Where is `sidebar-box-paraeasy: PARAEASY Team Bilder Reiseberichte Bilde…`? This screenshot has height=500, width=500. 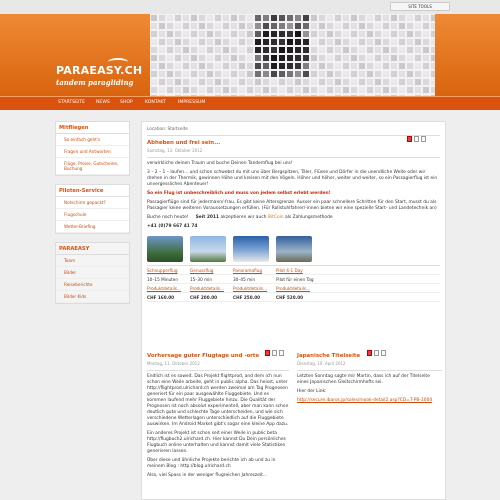
sidebar-box-paraeasy: PARAEASY Team Bilder Reiseberichte Bilde… is located at coordinates (92, 273).